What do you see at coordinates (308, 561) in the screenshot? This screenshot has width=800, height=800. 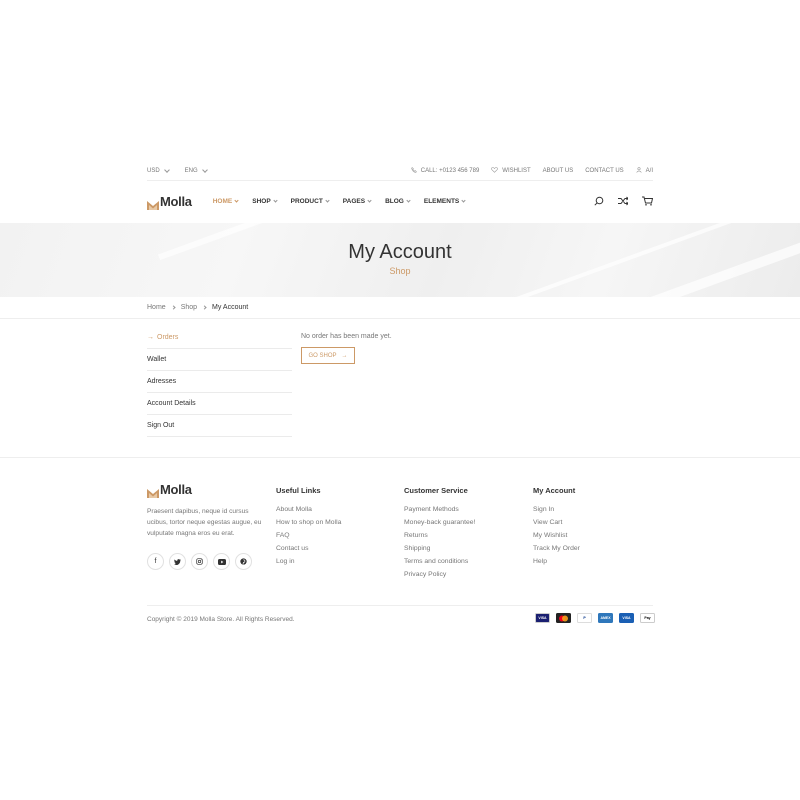 I see `footer-link: Log in` at bounding box center [308, 561].